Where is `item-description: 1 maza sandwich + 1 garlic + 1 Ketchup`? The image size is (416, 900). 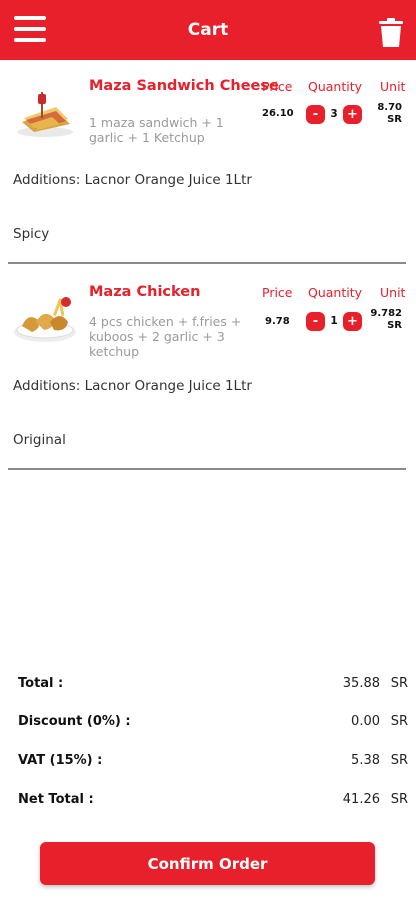
item-description: 1 maza sandwich + 1 garlic + 1 Ketchup is located at coordinates (156, 130).